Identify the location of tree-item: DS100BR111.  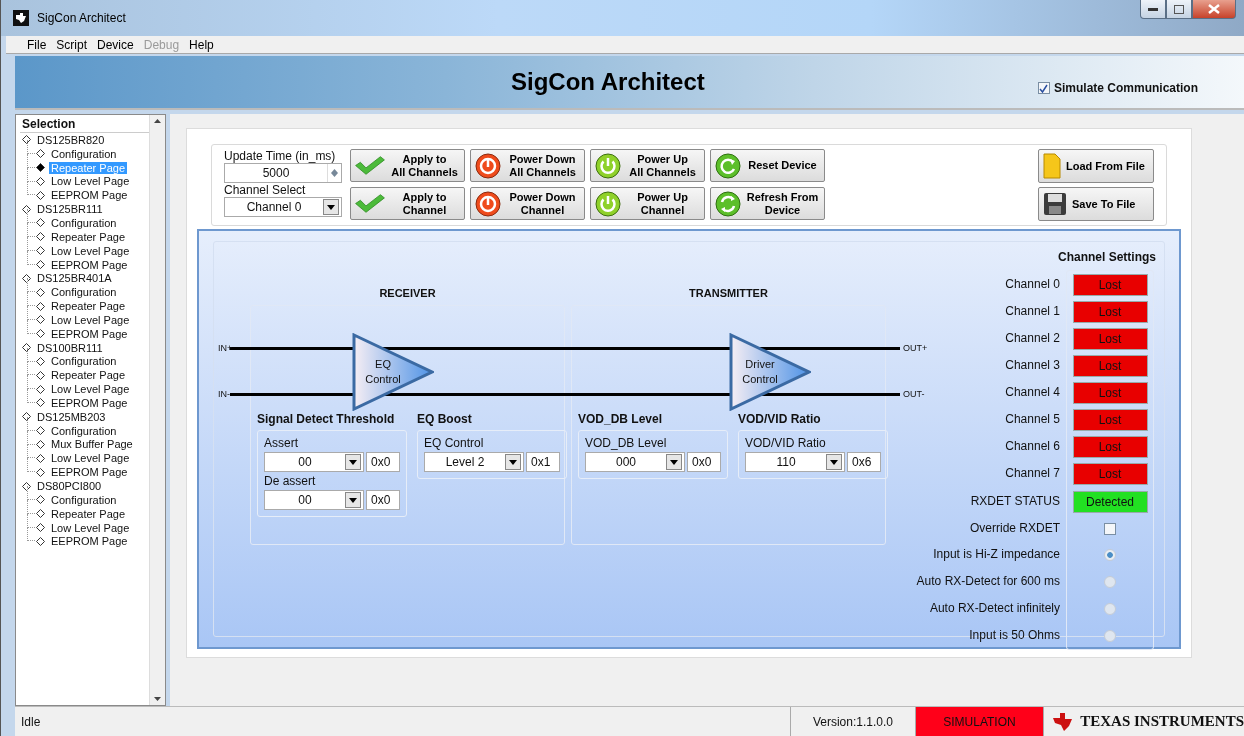
(70, 347).